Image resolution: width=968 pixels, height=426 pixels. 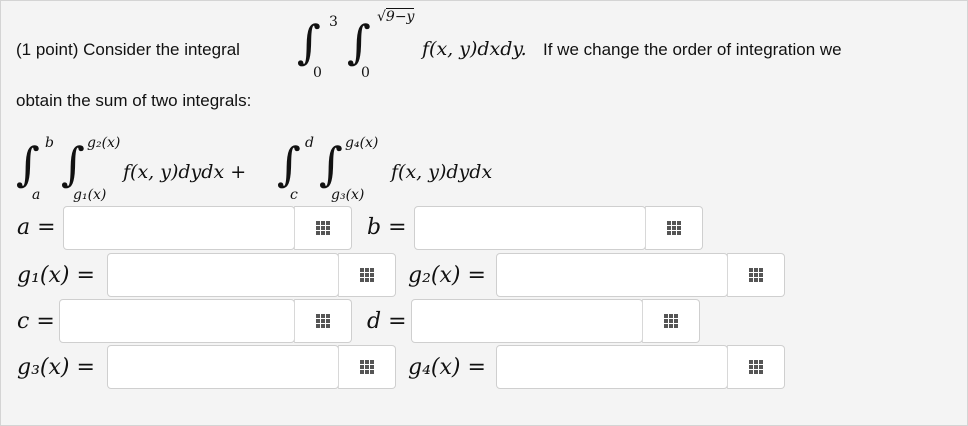 I want to click on field-g4-box, so click(x=612, y=367).